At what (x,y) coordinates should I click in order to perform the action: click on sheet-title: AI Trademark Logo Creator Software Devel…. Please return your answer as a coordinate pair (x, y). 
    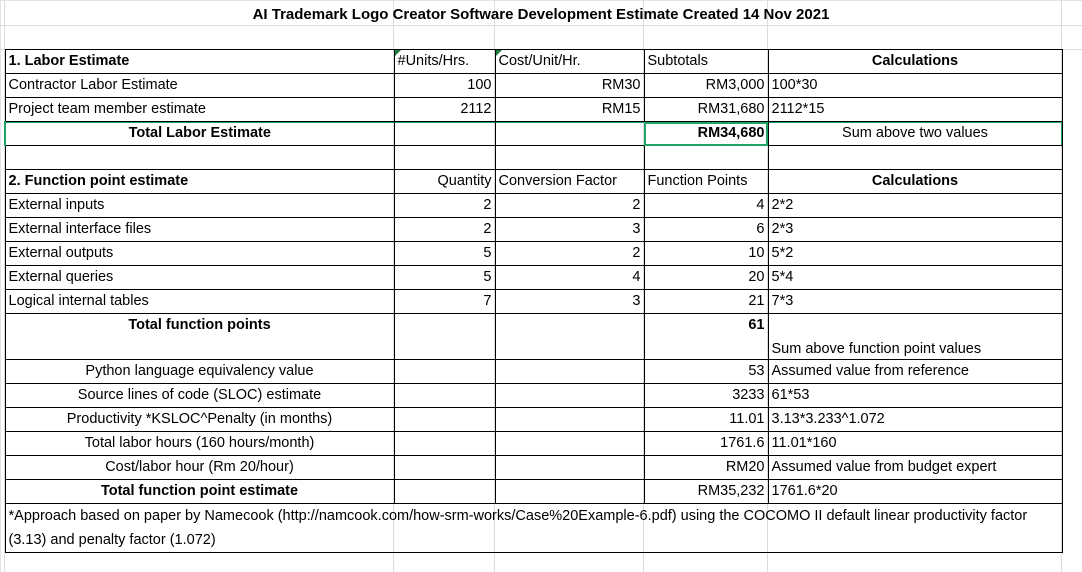
    Looking at the image, I should click on (541, 15).